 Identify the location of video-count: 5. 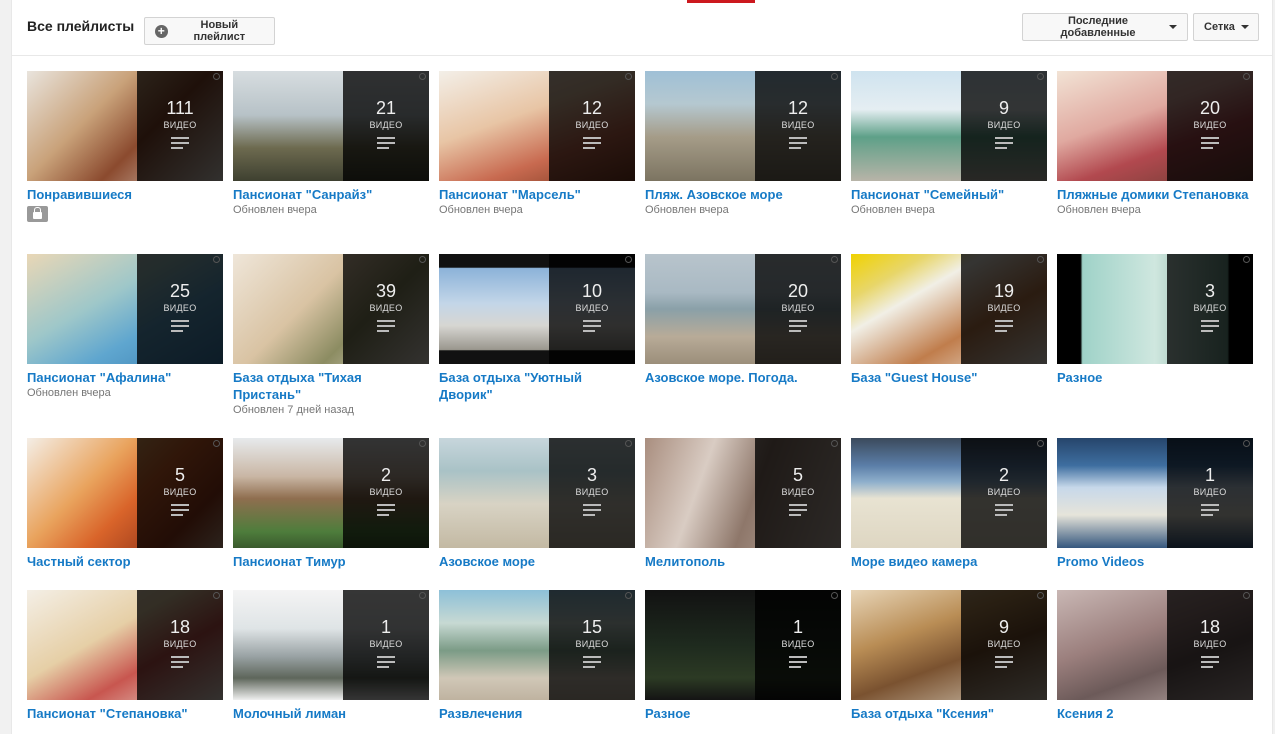
(797, 475).